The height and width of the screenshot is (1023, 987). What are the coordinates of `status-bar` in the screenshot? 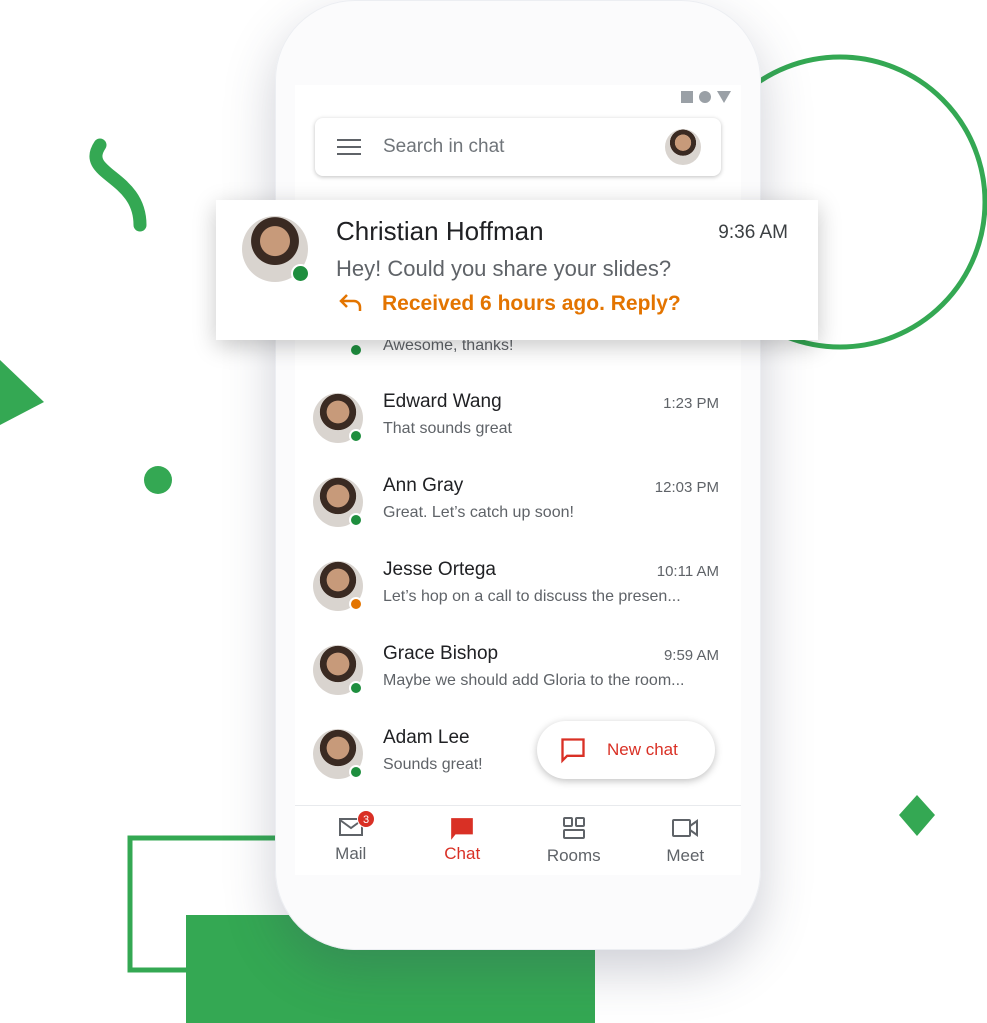 It's located at (706, 97).